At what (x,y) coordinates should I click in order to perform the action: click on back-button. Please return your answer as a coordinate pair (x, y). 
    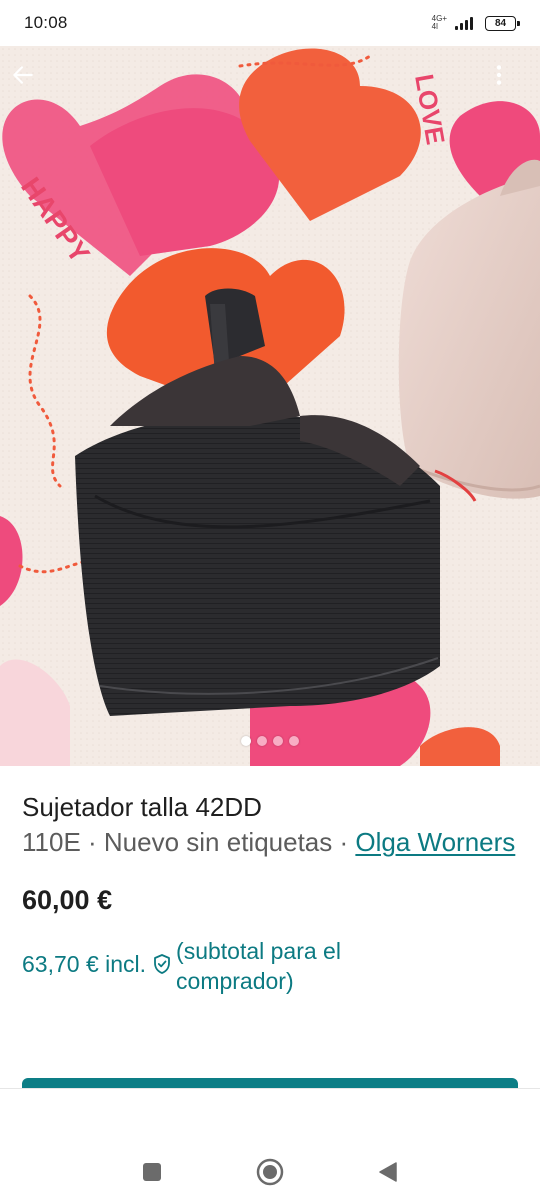
    Looking at the image, I should click on (32, 84).